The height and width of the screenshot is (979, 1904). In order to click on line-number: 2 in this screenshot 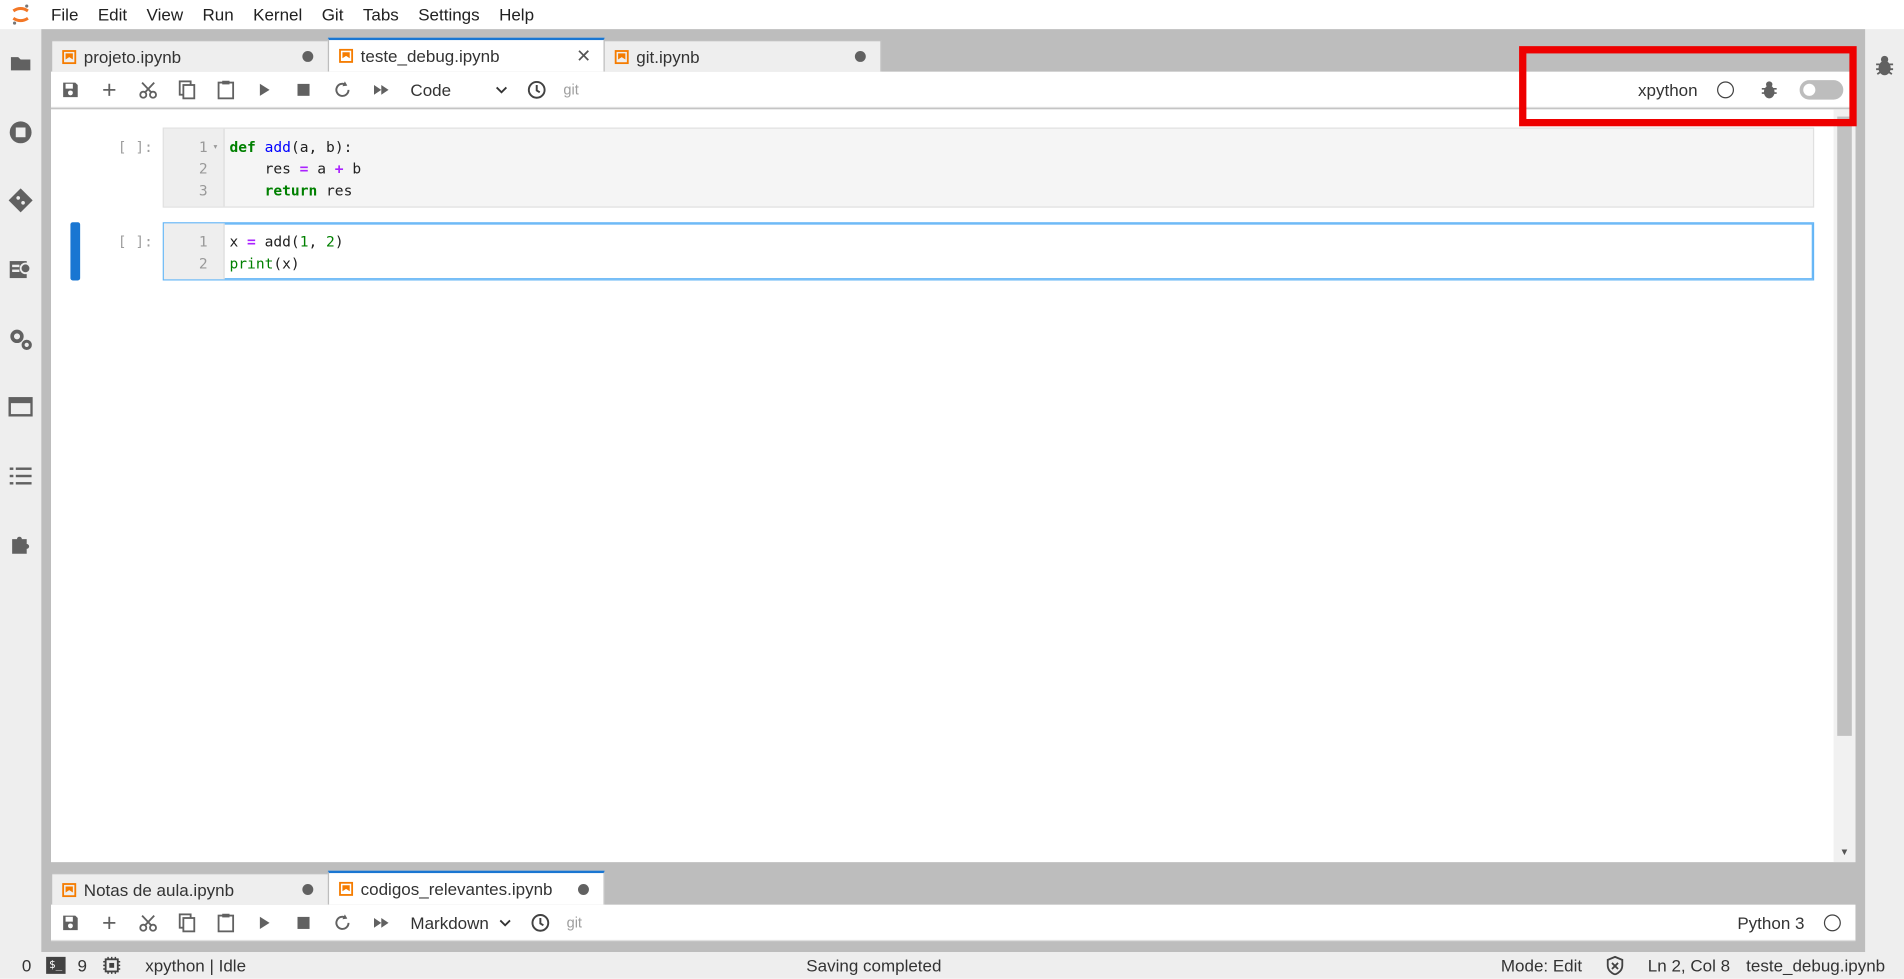, I will do `click(203, 264)`.